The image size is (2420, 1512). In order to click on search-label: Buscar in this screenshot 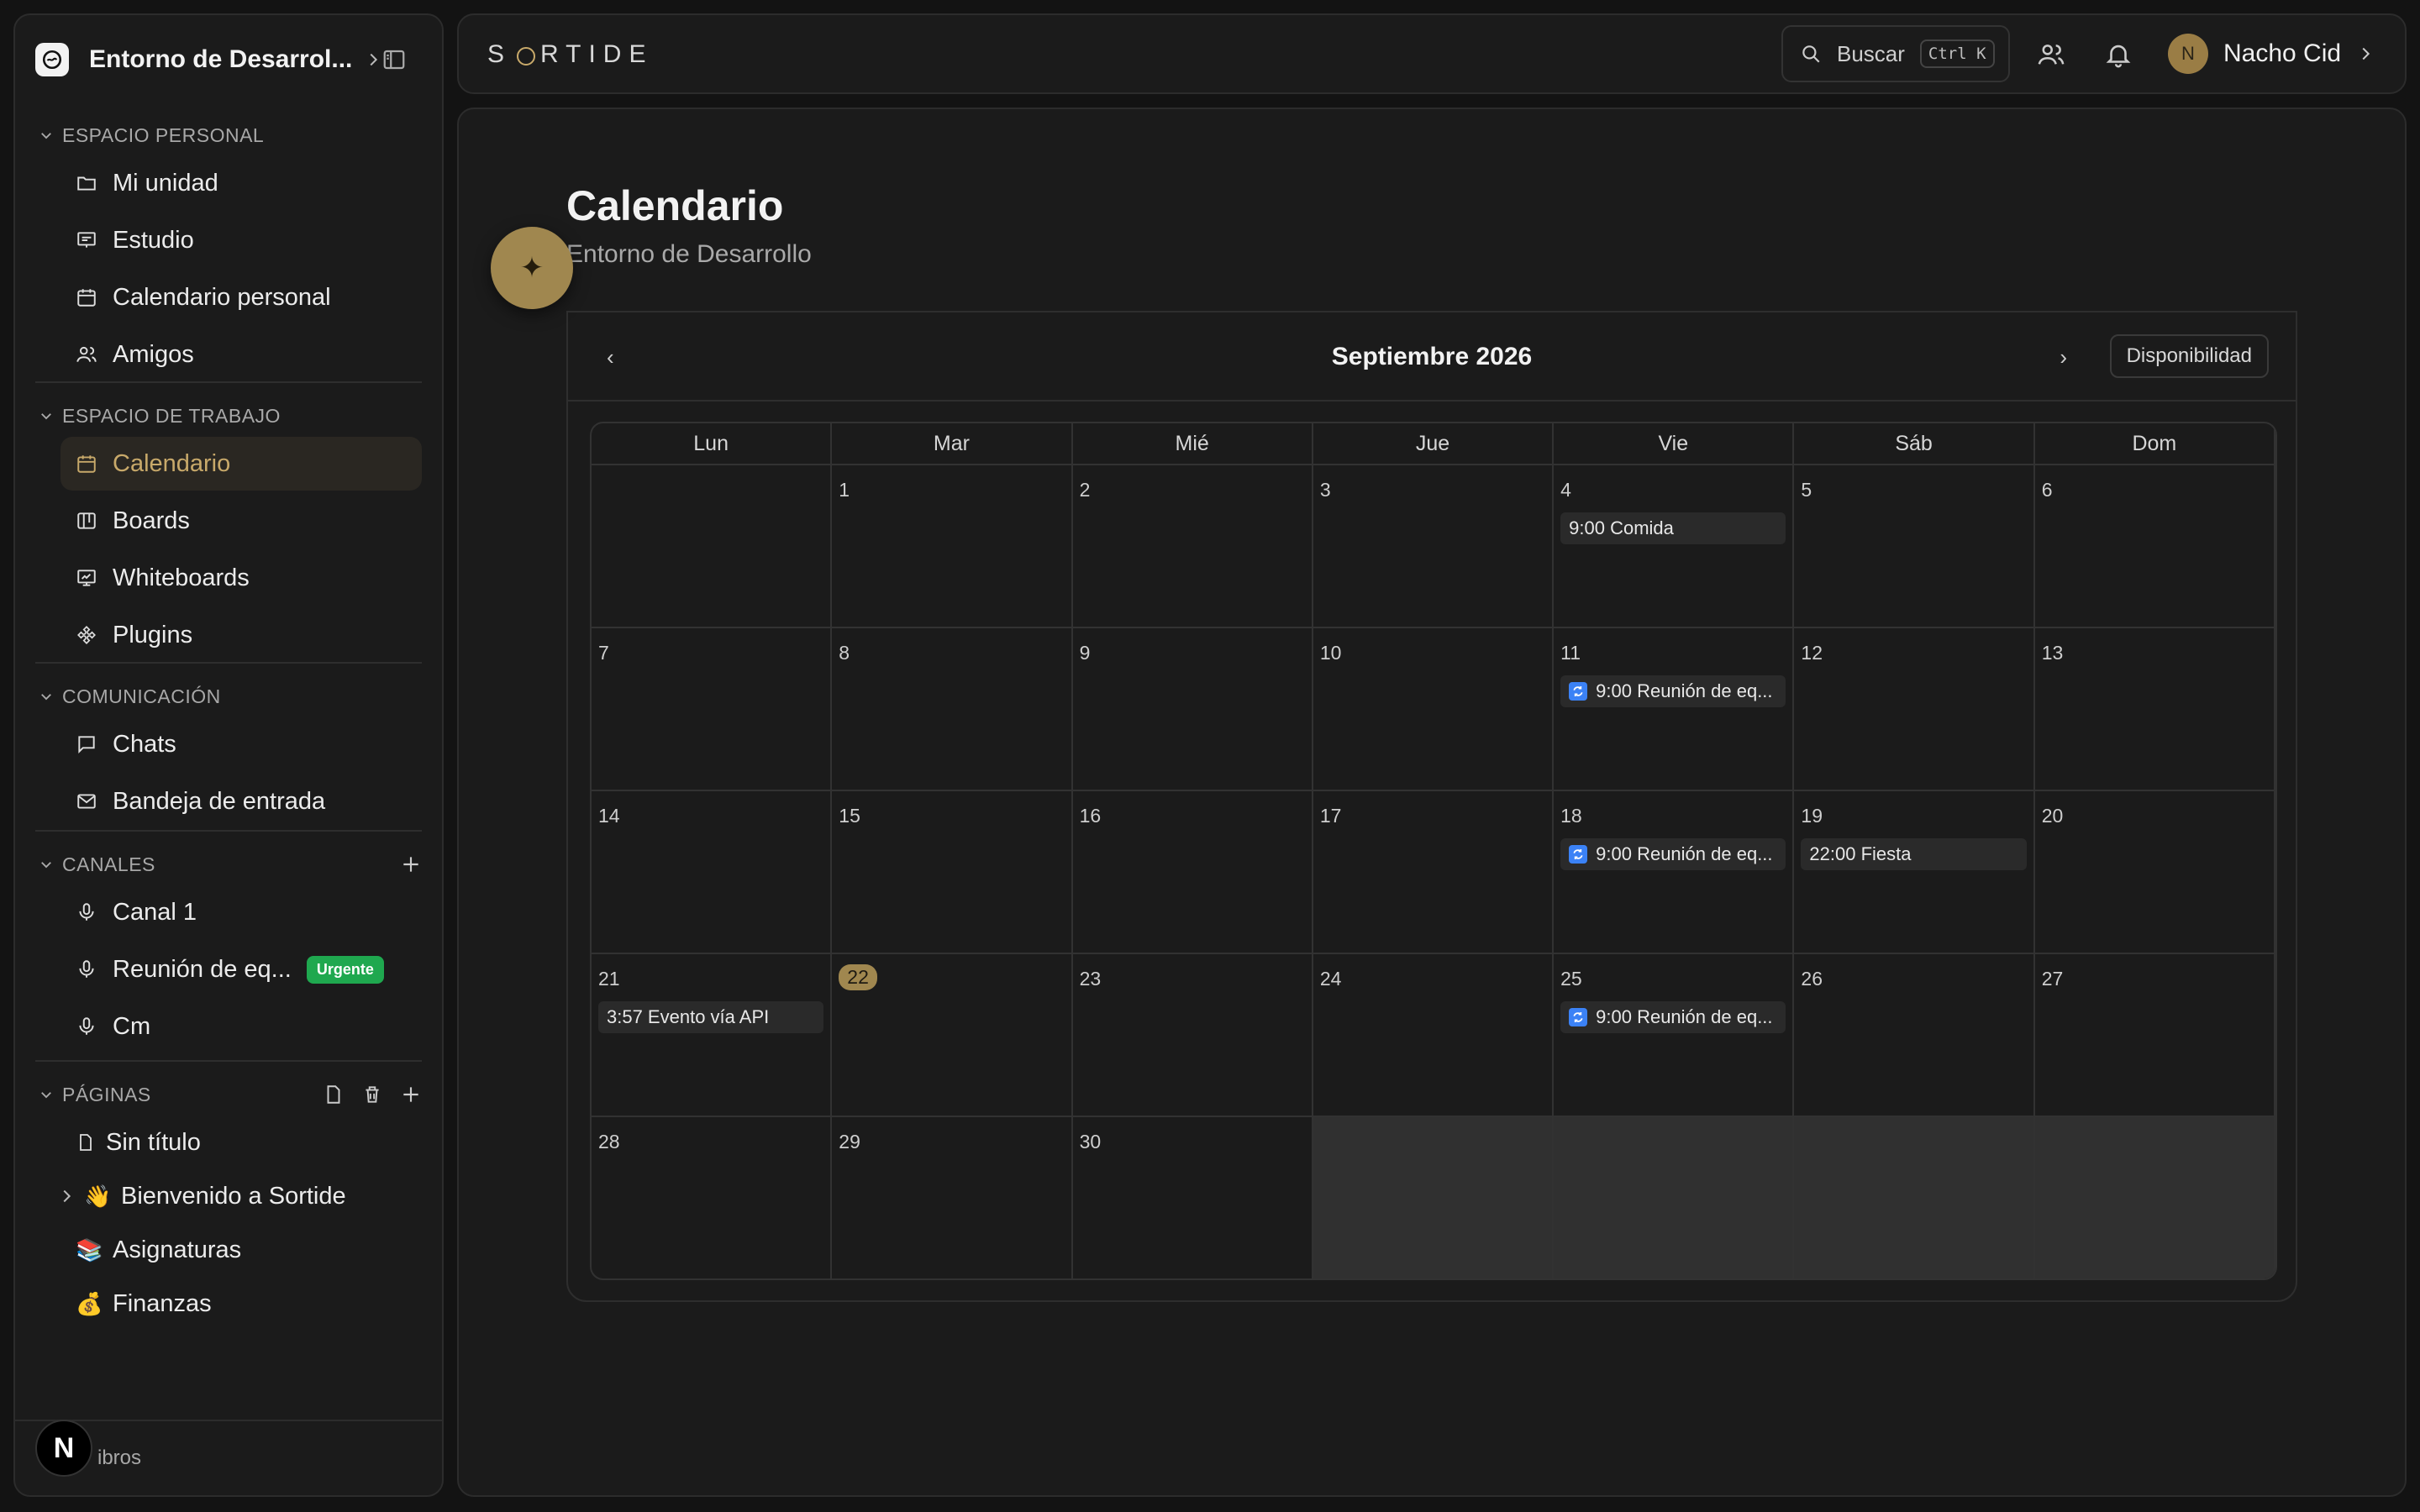, I will do `click(1871, 53)`.